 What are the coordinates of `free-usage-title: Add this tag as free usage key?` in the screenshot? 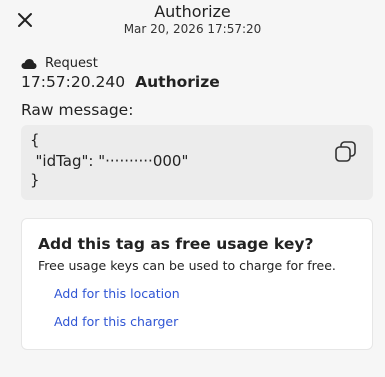 It's located at (176, 244).